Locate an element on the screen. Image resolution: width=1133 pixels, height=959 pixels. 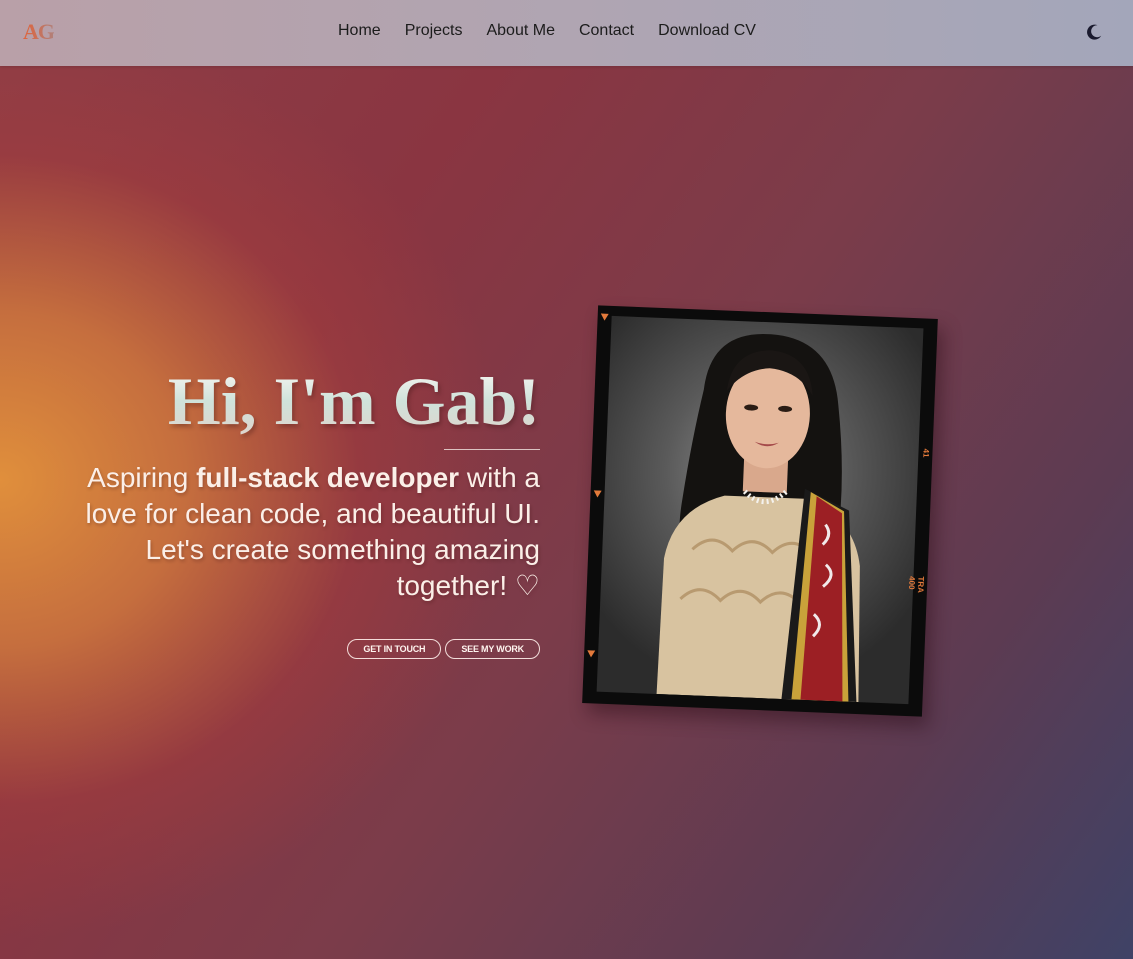
subtitle-highlight: full-stack developer is located at coordinates (328, 477).